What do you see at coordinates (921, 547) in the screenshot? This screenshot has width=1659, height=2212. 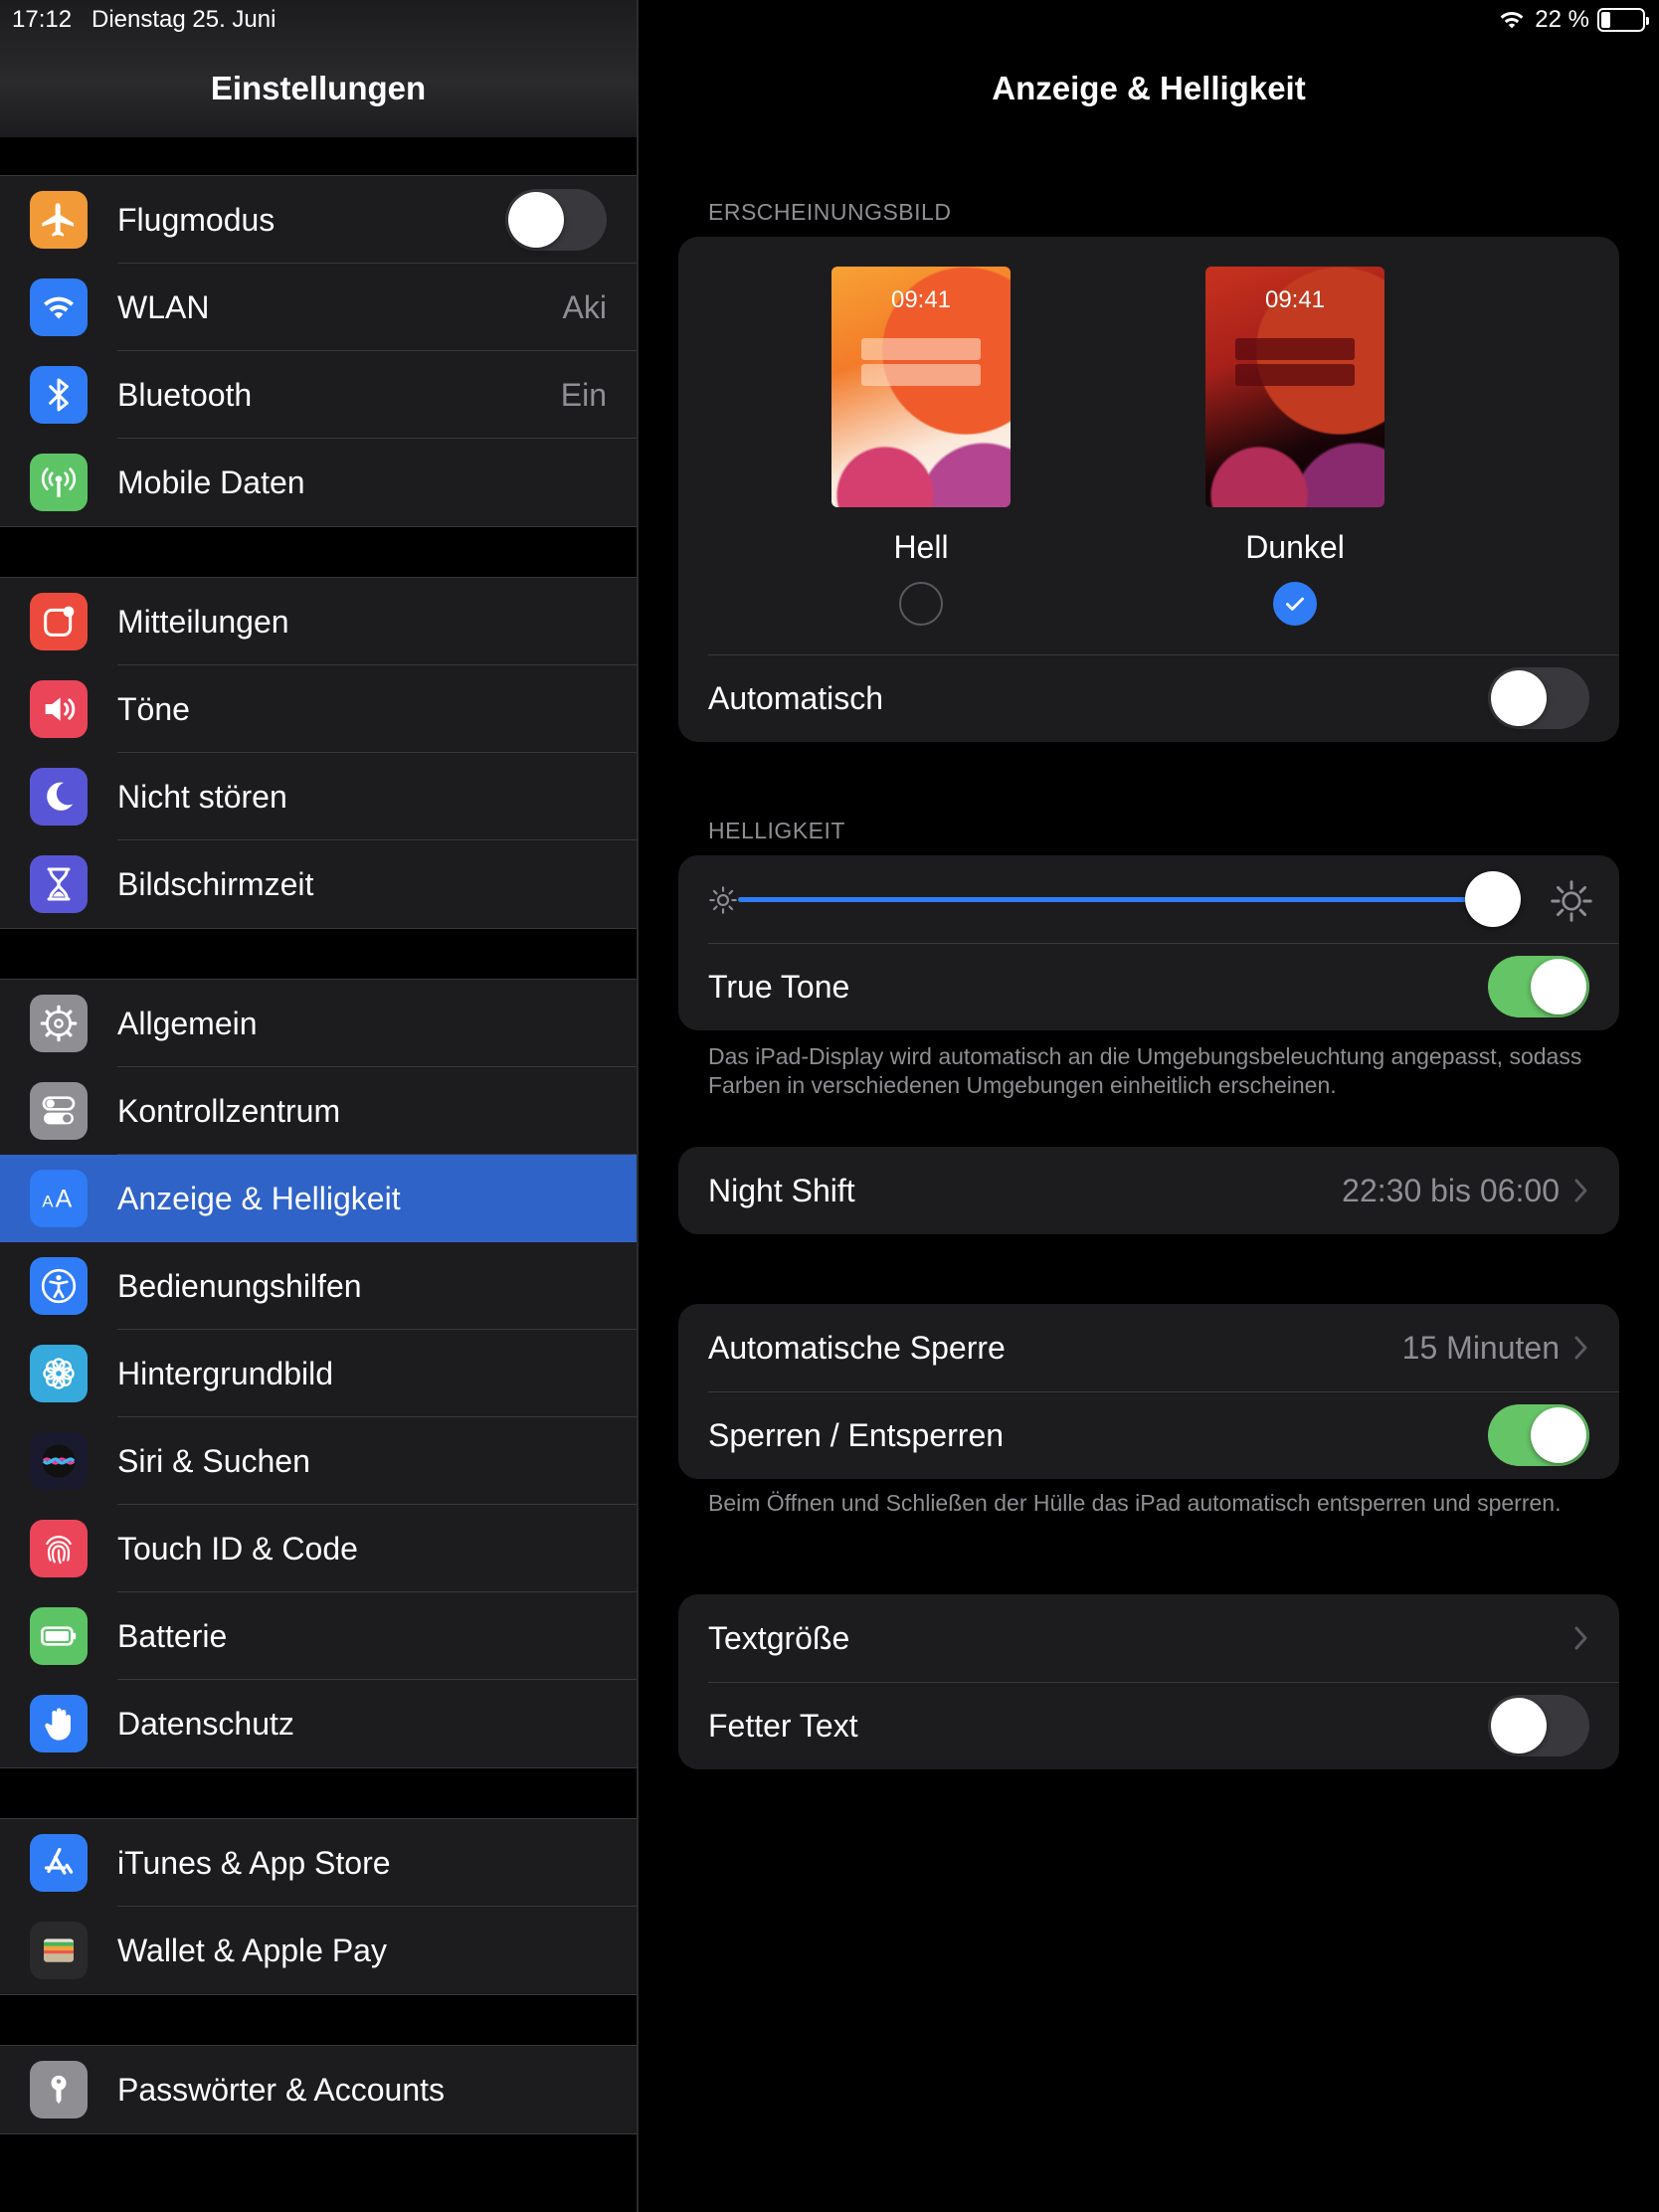 I see `light-mode-label: Hell` at bounding box center [921, 547].